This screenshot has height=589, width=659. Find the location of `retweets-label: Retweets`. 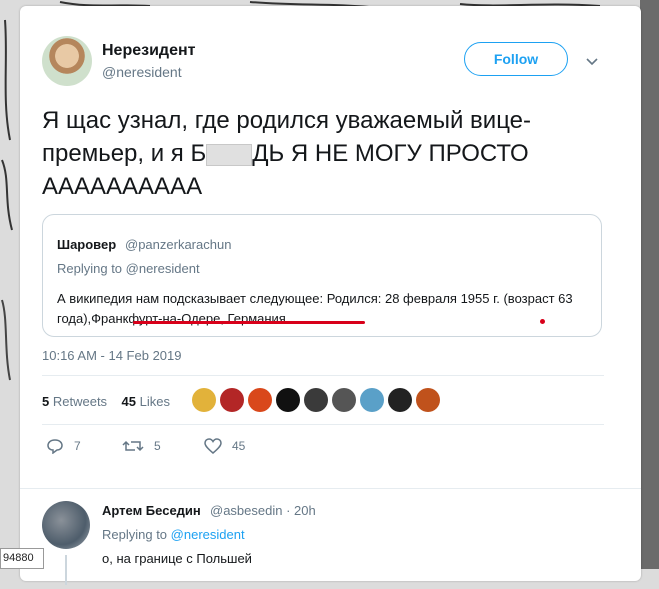

retweets-label: Retweets is located at coordinates (80, 401).